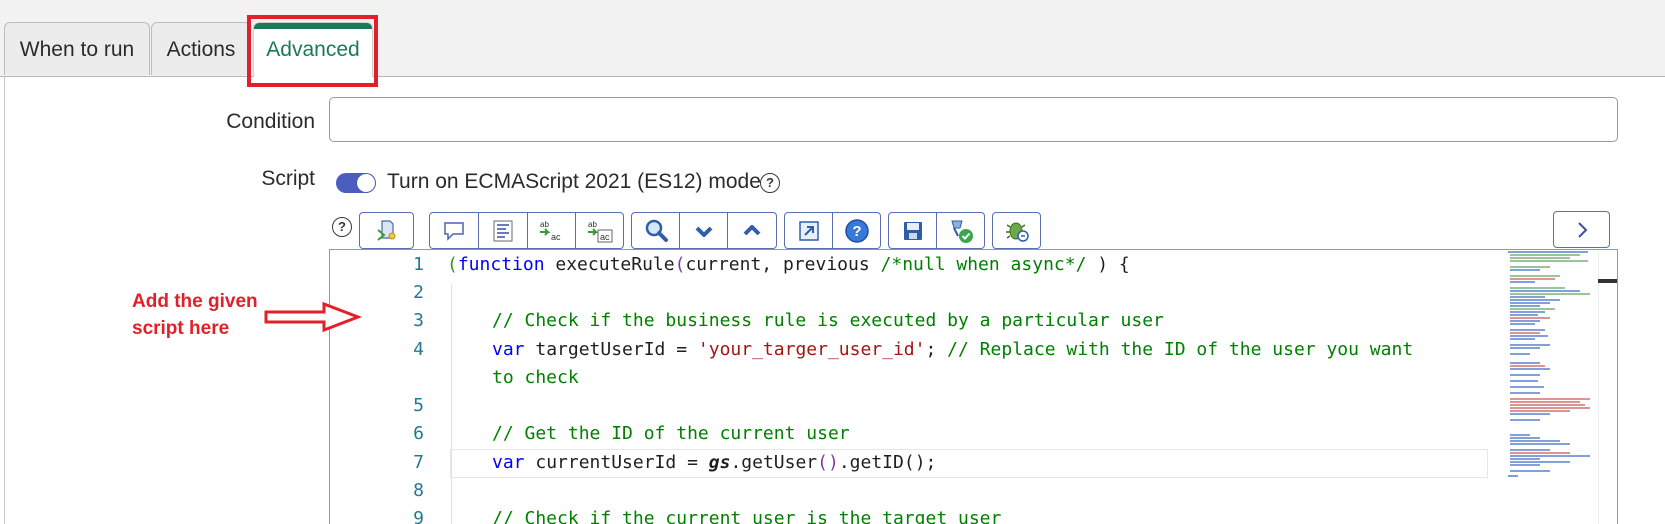  Describe the element at coordinates (356, 183) in the screenshot. I see `es12-toggle` at that location.